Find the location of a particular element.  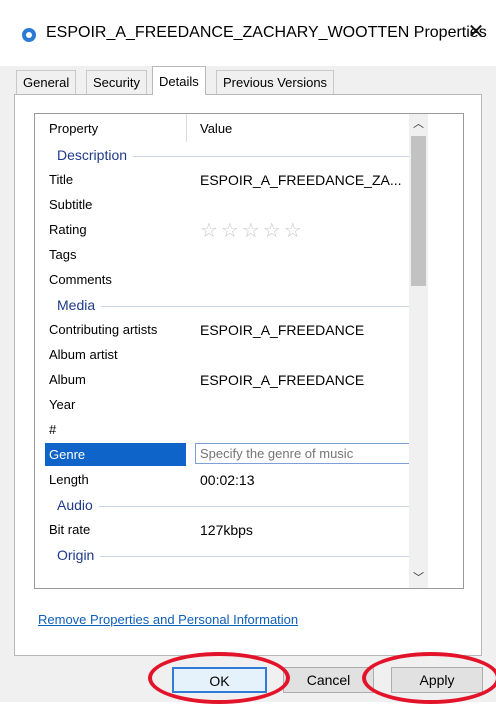

property-label: Rating is located at coordinates (68, 229).